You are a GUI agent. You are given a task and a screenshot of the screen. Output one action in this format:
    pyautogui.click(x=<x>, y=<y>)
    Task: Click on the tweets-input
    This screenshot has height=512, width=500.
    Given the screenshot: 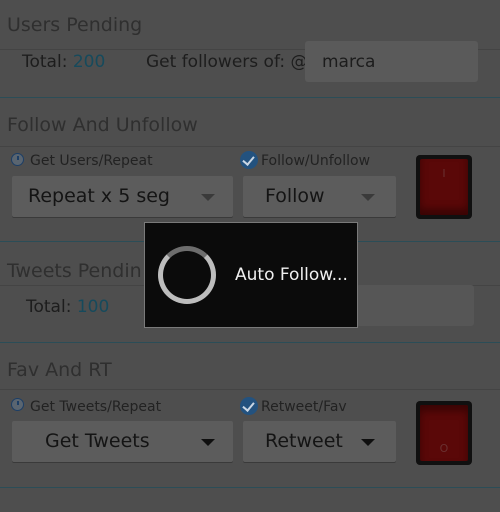 What is the action you would take?
    pyautogui.click(x=415, y=305)
    